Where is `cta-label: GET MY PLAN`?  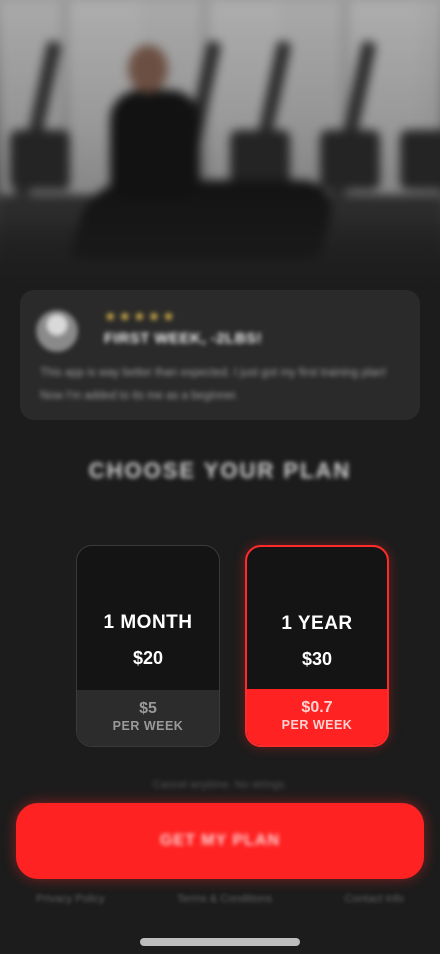 cta-label: GET MY PLAN is located at coordinates (220, 840).